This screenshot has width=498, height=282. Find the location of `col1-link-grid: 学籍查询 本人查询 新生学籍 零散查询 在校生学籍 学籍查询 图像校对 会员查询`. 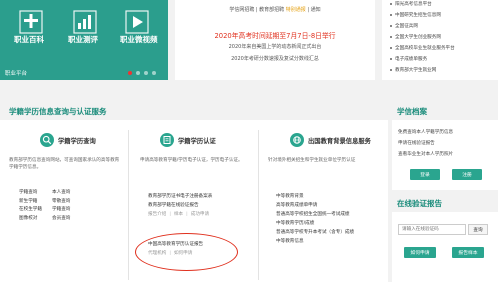

col1-link-grid: 学籍查询 本人查询 新生学籍 零散查询 在校生学籍 学籍查询 图像校对 会员查询 is located at coordinates (55, 205).